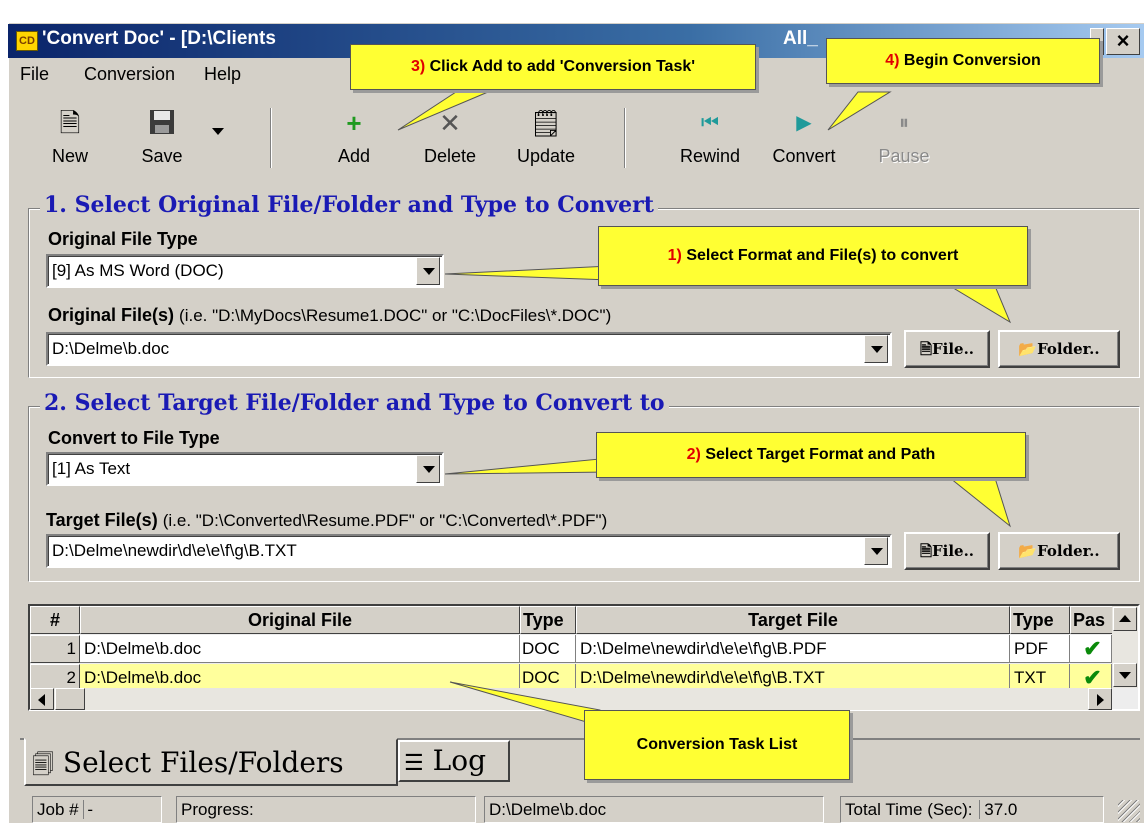 Image resolution: width=1144 pixels, height=823 pixels. Describe the element at coordinates (1092, 620) in the screenshot. I see `grid-header-pass: Pas` at that location.